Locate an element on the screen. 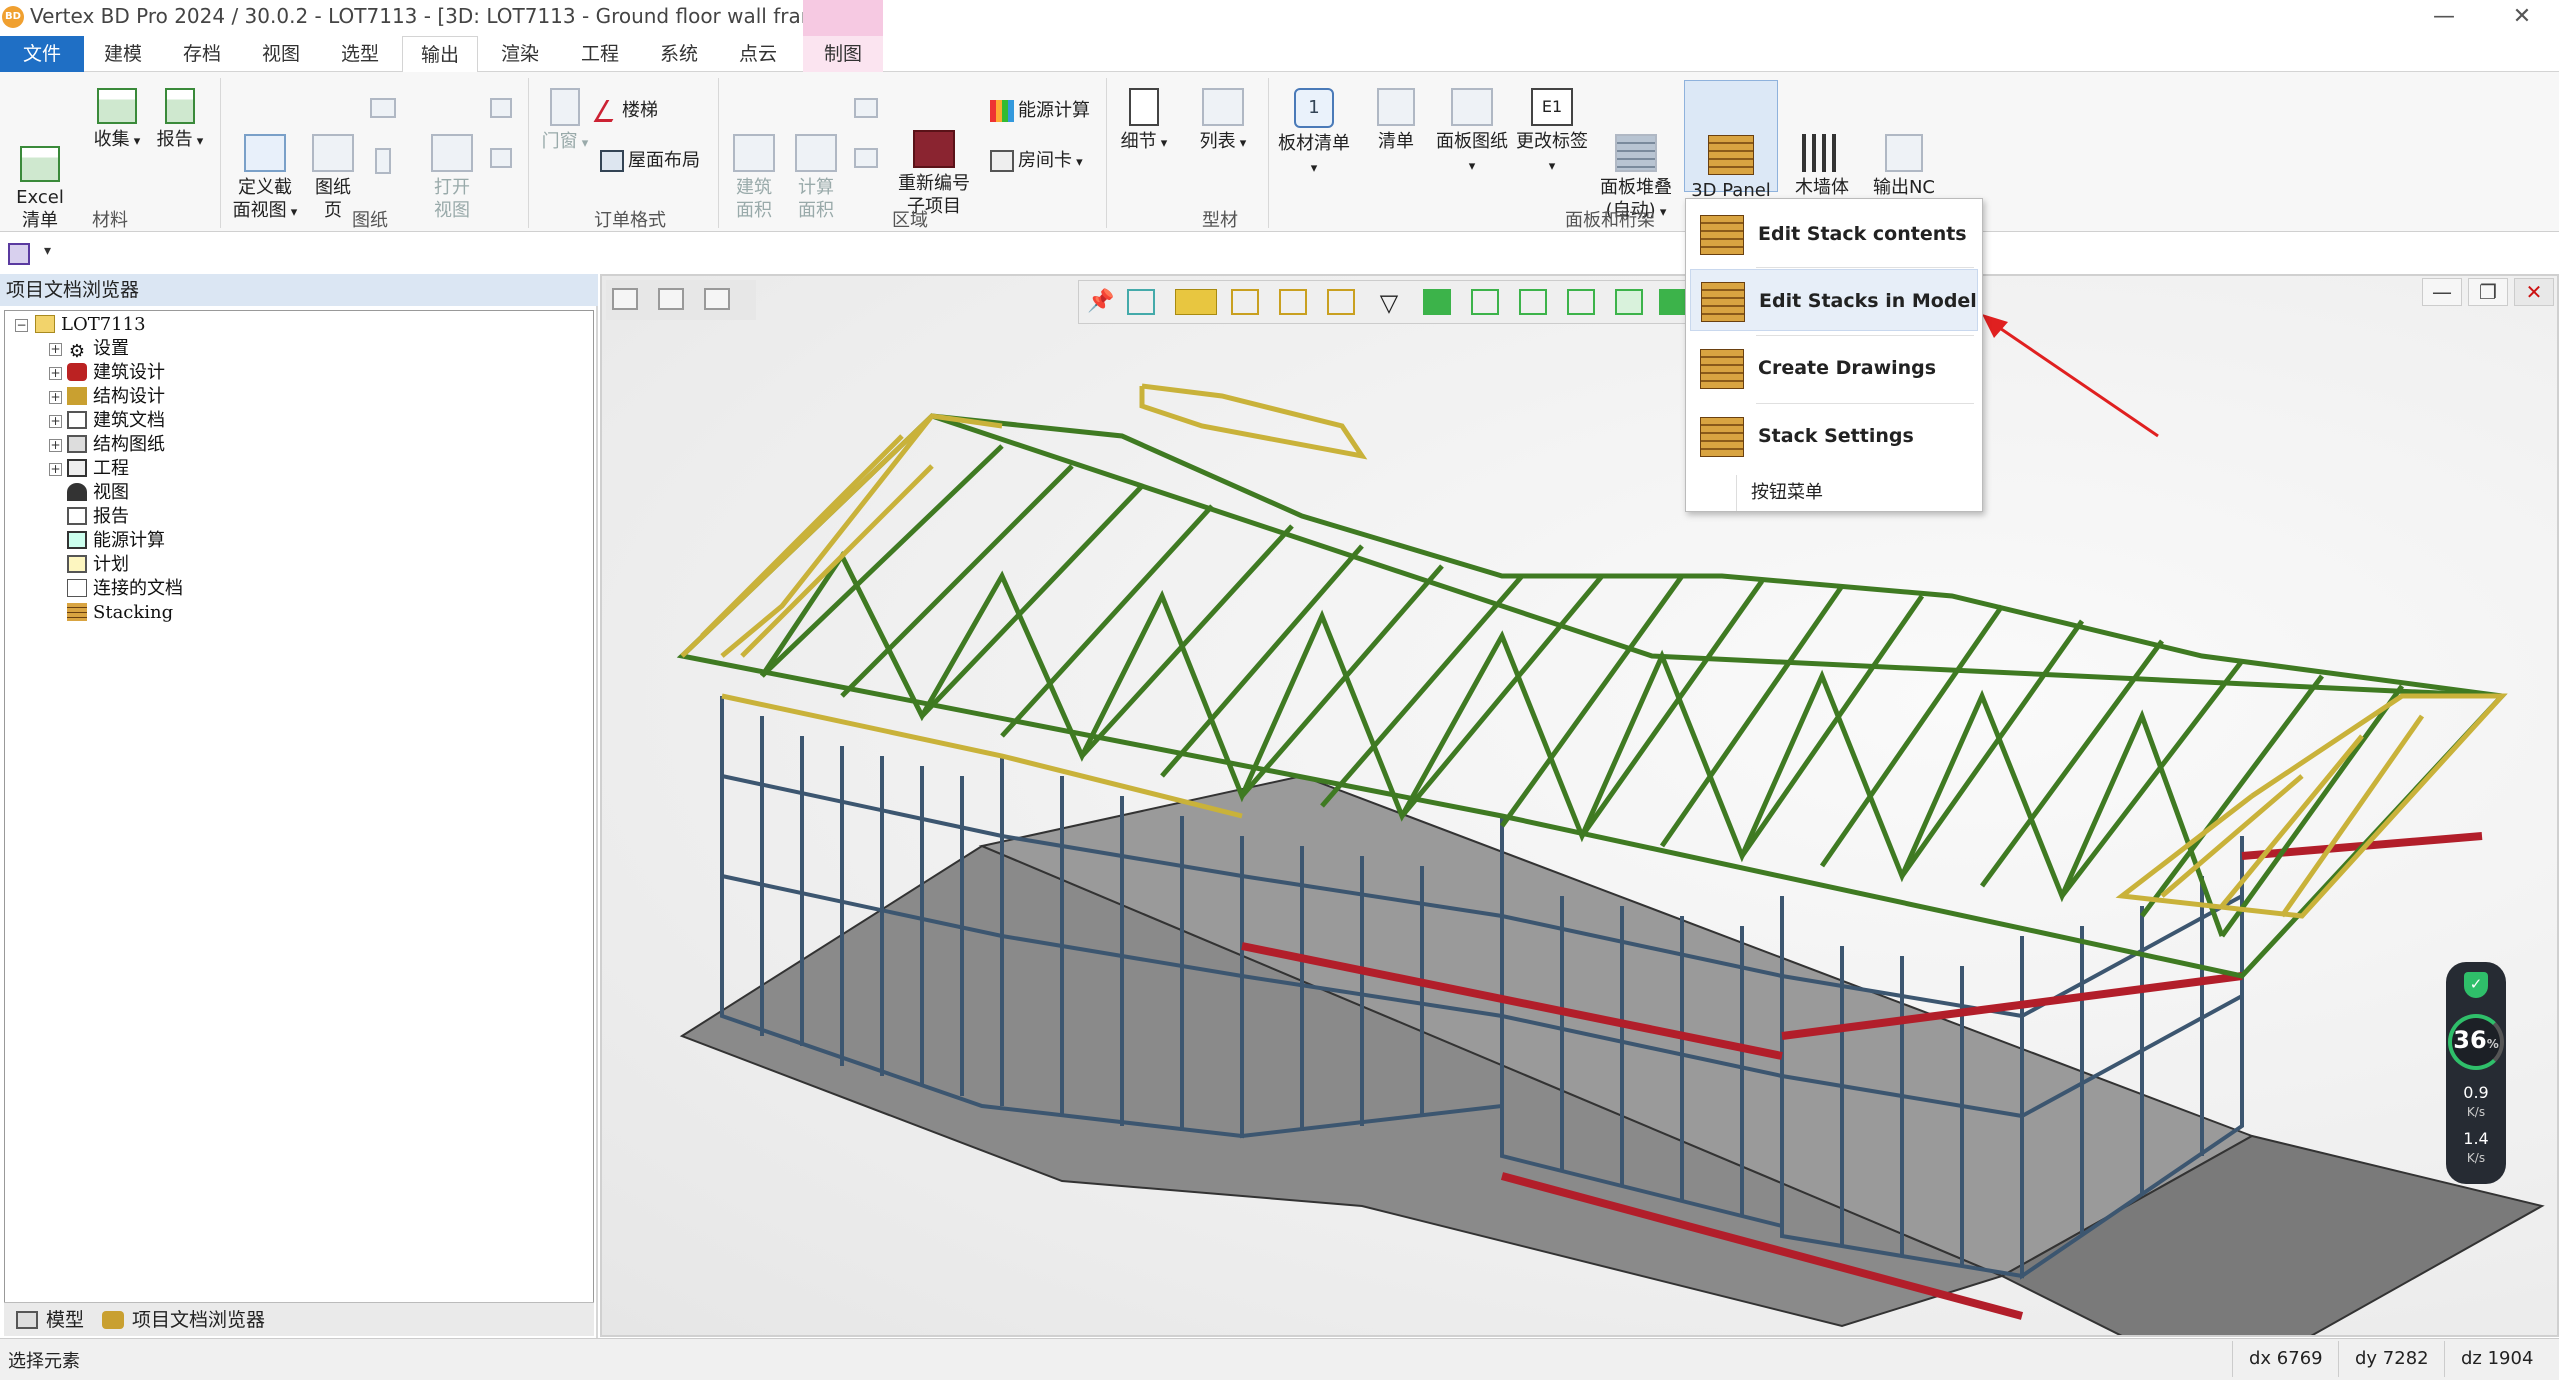 The image size is (2559, 1380). drawing-options-button is located at coordinates (383, 110).